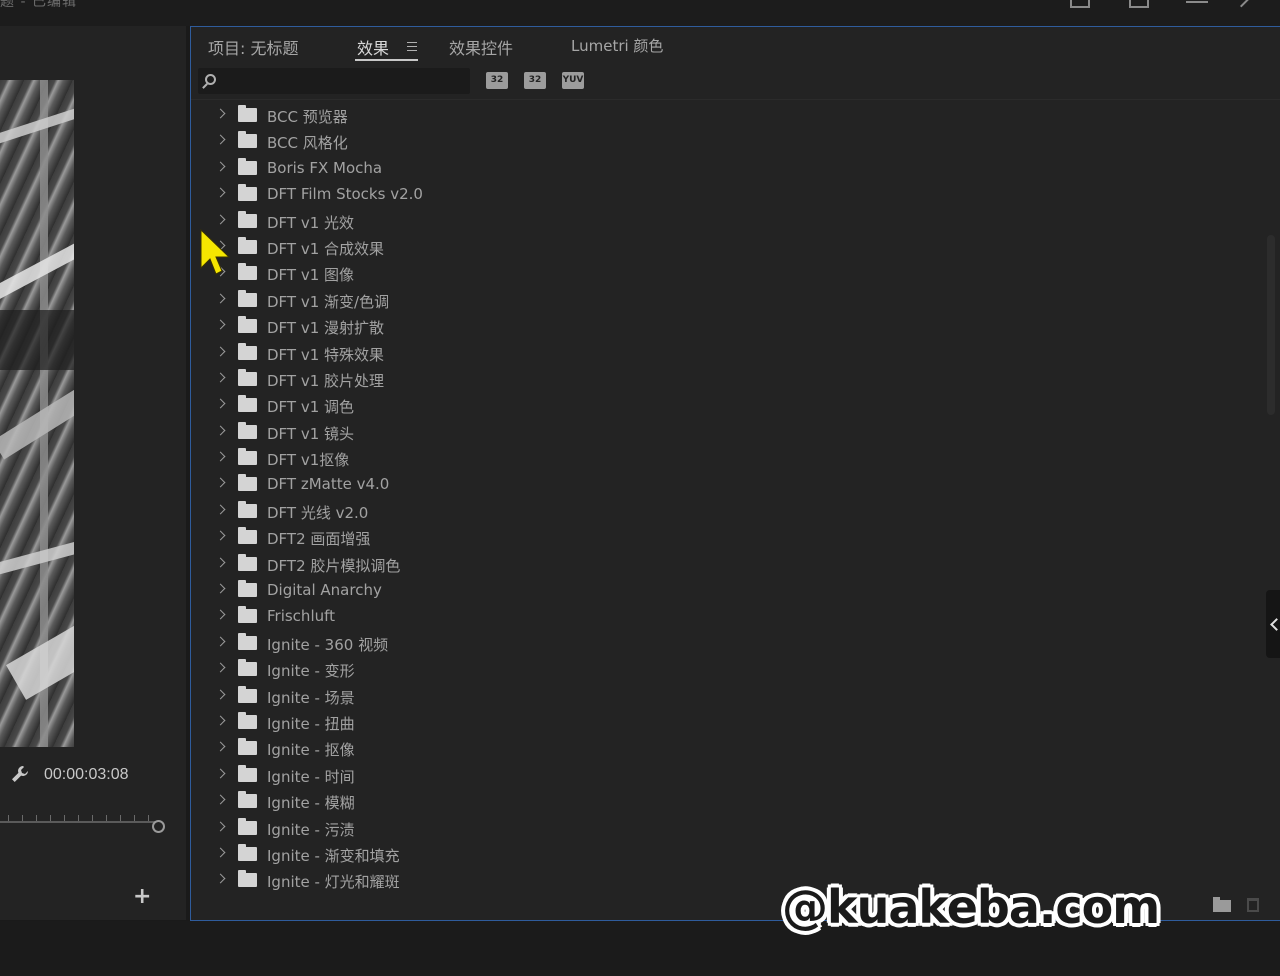  Describe the element at coordinates (535, 80) in the screenshot. I see `32bit-effects-icon: 32` at that location.